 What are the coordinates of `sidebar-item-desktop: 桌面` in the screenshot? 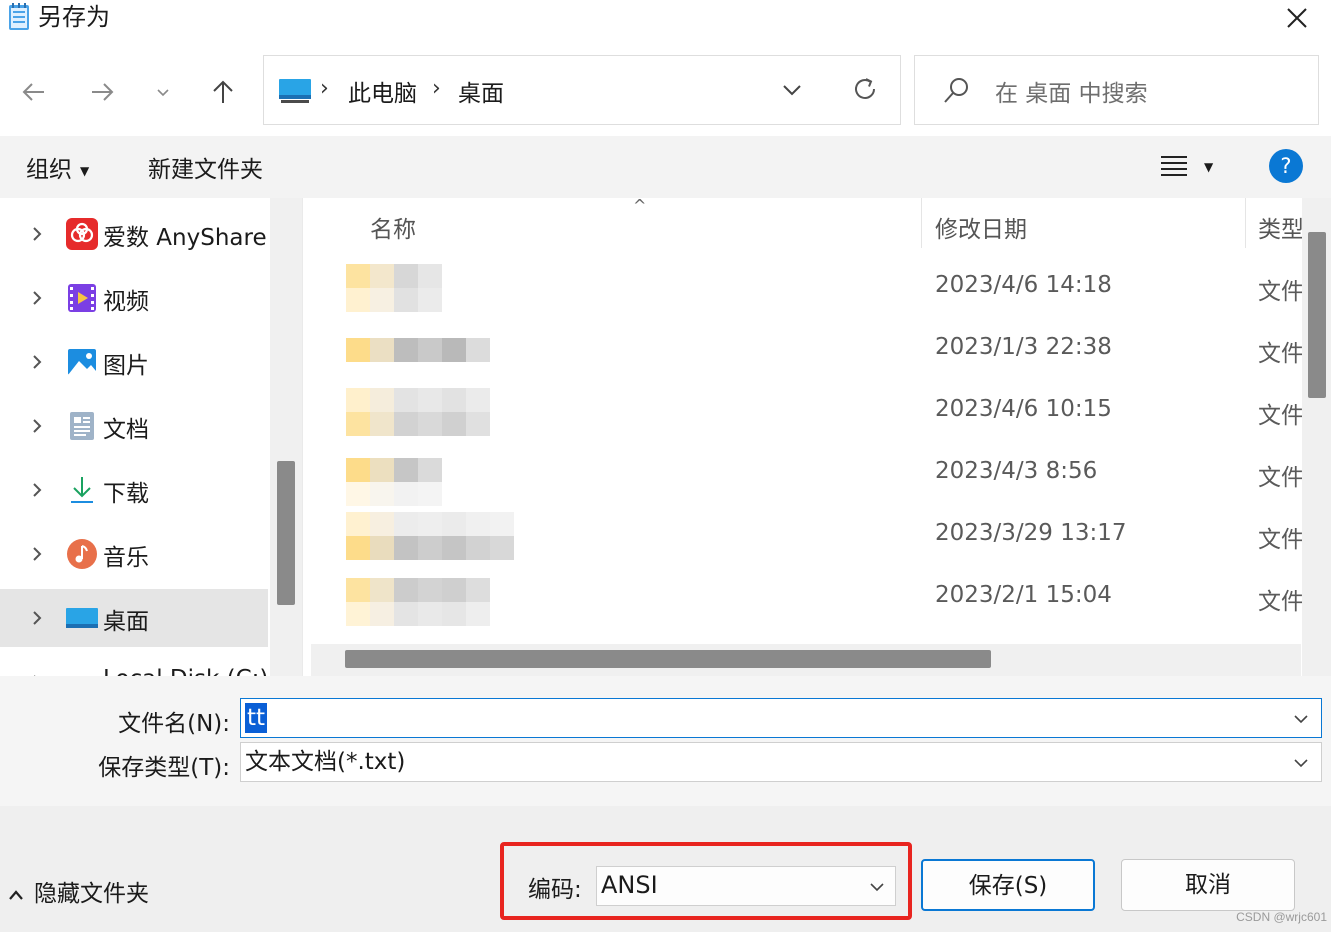 It's located at (134, 618).